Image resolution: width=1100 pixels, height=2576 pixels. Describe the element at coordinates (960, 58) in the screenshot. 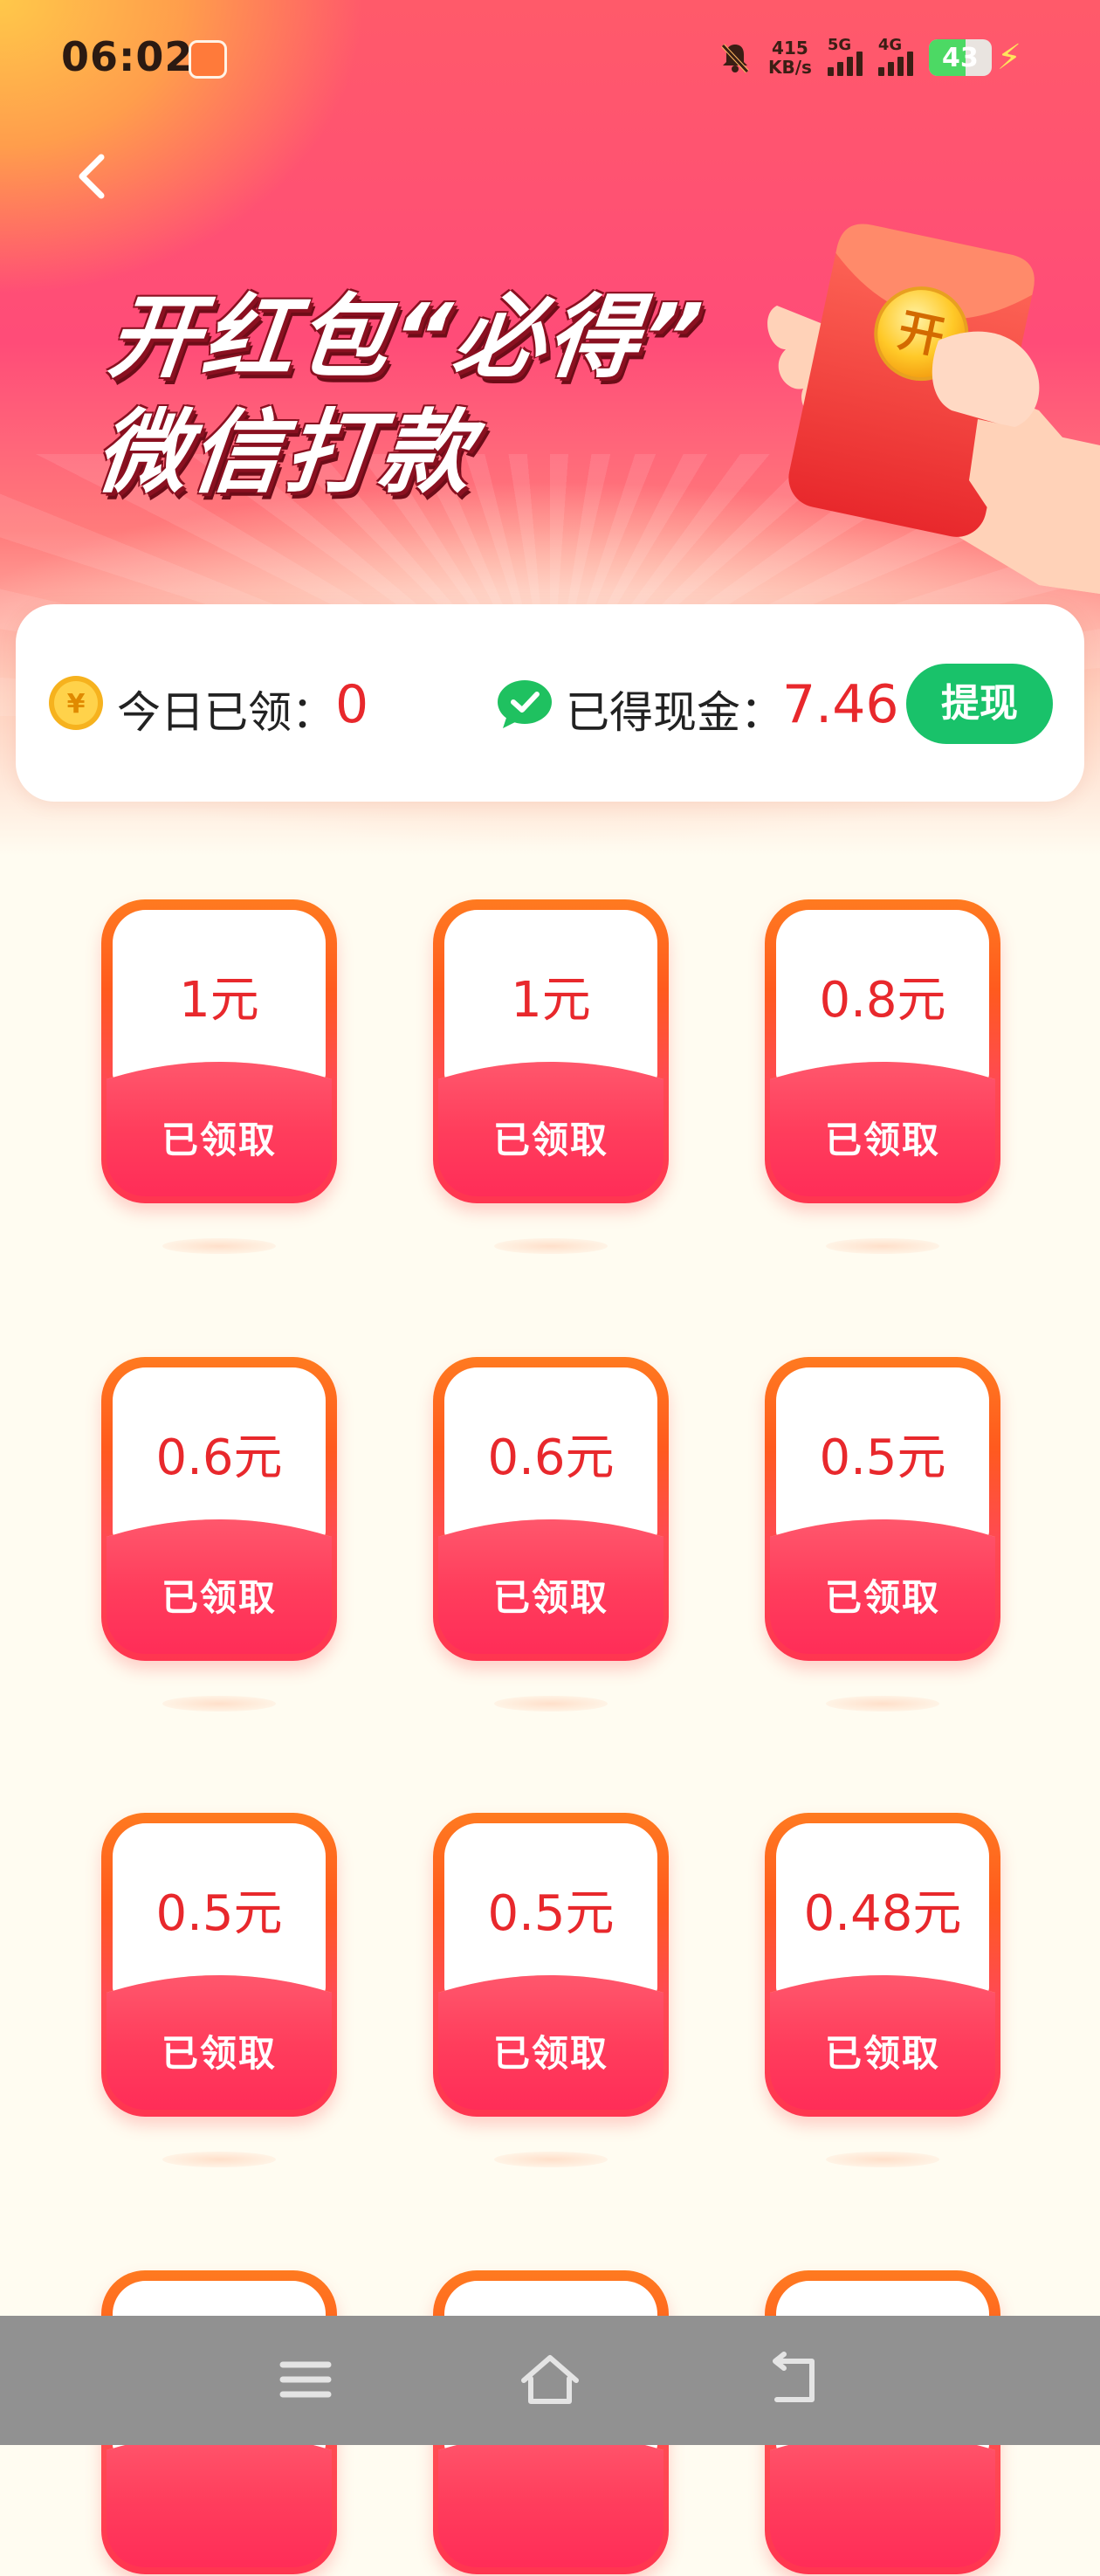

I see `battery-level: 43` at that location.